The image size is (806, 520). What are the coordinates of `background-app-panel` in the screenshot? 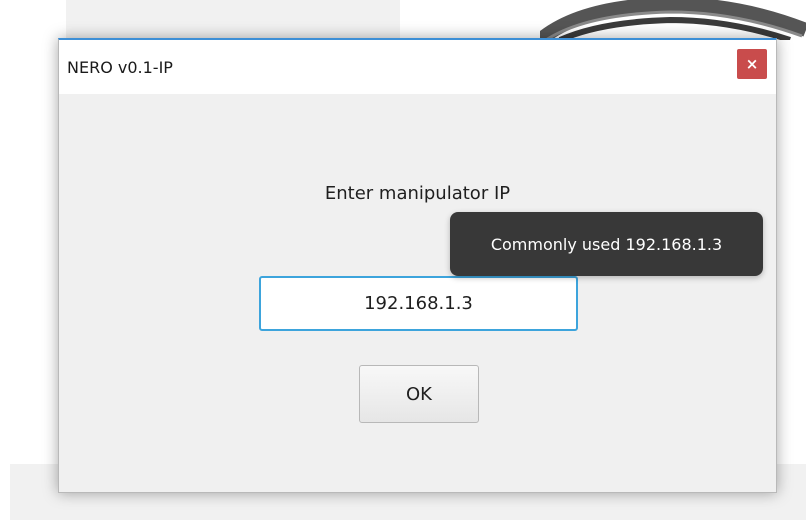 It's located at (233, 20).